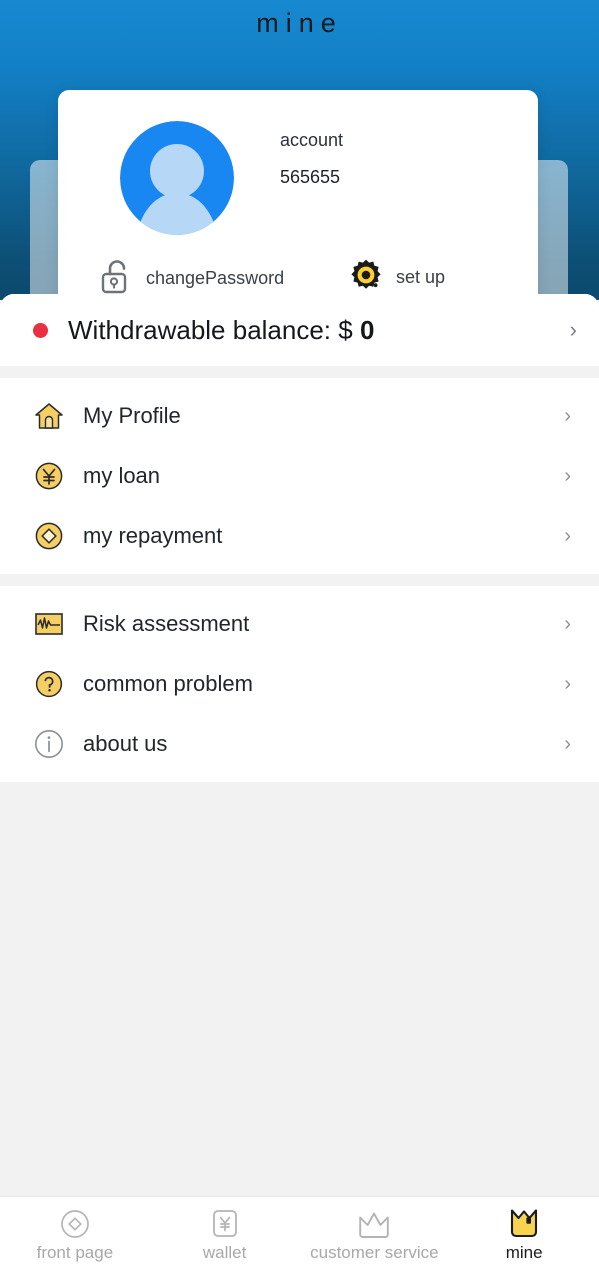  Describe the element at coordinates (40, 330) in the screenshot. I see `status-dot-icon` at that location.